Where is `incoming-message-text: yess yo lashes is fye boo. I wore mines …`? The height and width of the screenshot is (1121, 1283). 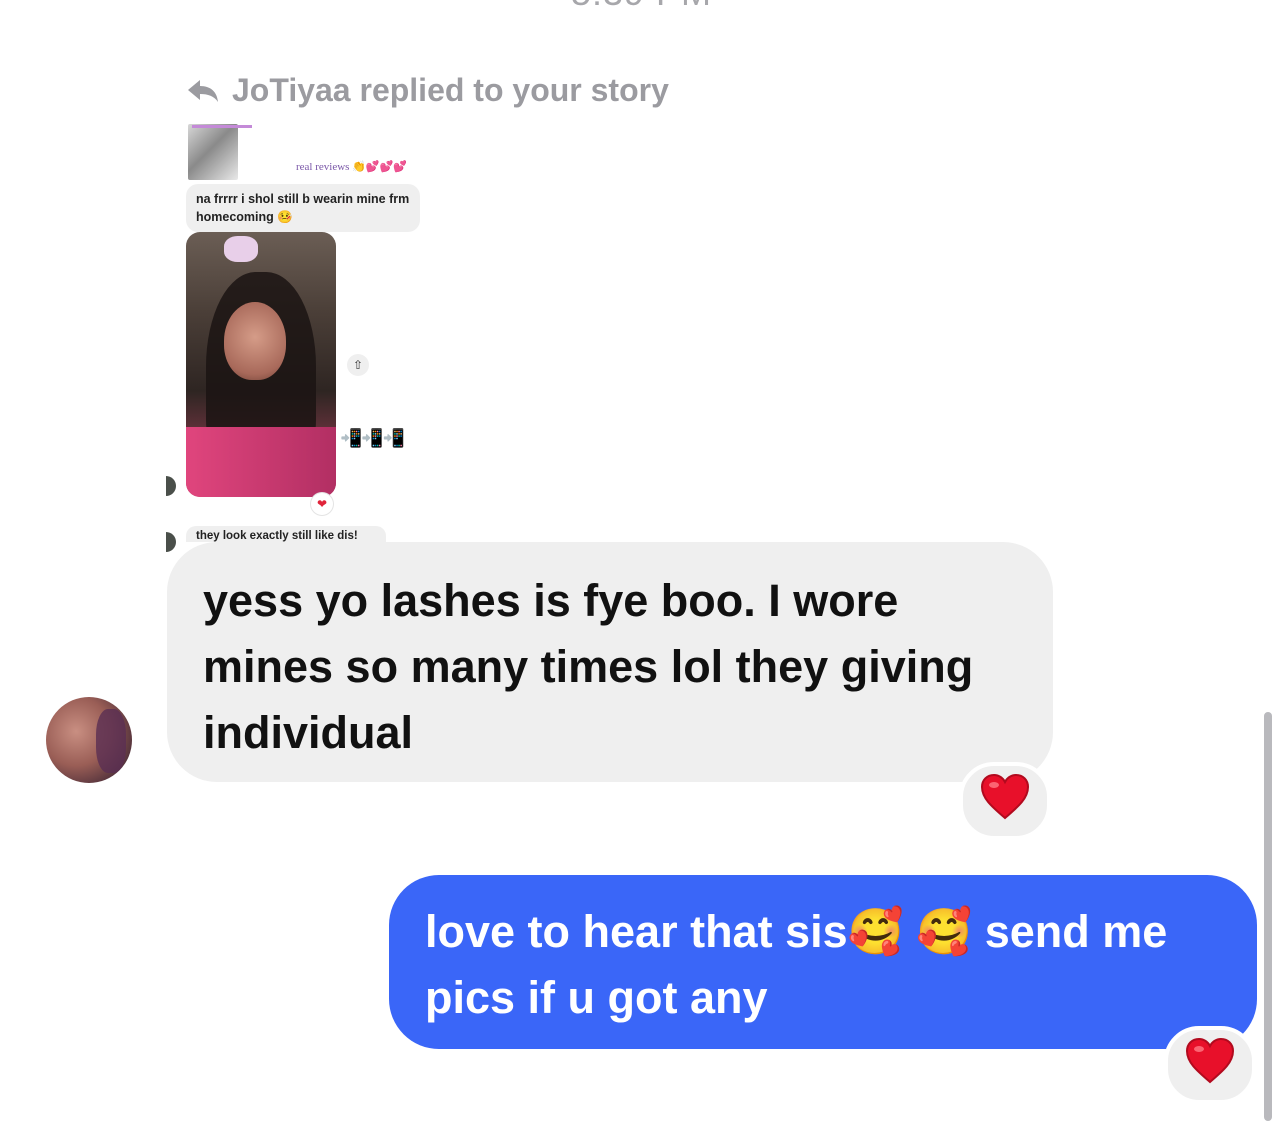 incoming-message-text: yess yo lashes is fye boo. I wore mines … is located at coordinates (588, 666).